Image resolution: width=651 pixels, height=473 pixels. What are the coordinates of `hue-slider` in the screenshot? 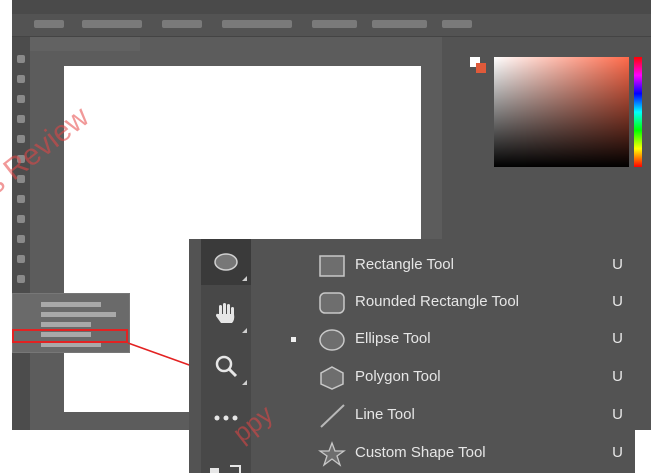 It's located at (638, 112).